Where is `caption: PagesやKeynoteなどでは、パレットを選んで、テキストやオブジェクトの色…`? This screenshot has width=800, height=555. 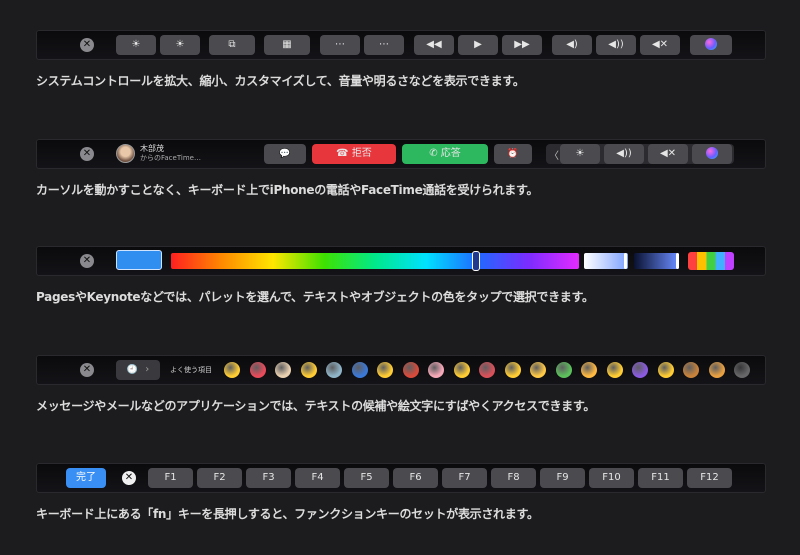 caption: PagesやKeynoteなどでは、パレットを選んで、テキストやオブジェクトの色… is located at coordinates (315, 297).